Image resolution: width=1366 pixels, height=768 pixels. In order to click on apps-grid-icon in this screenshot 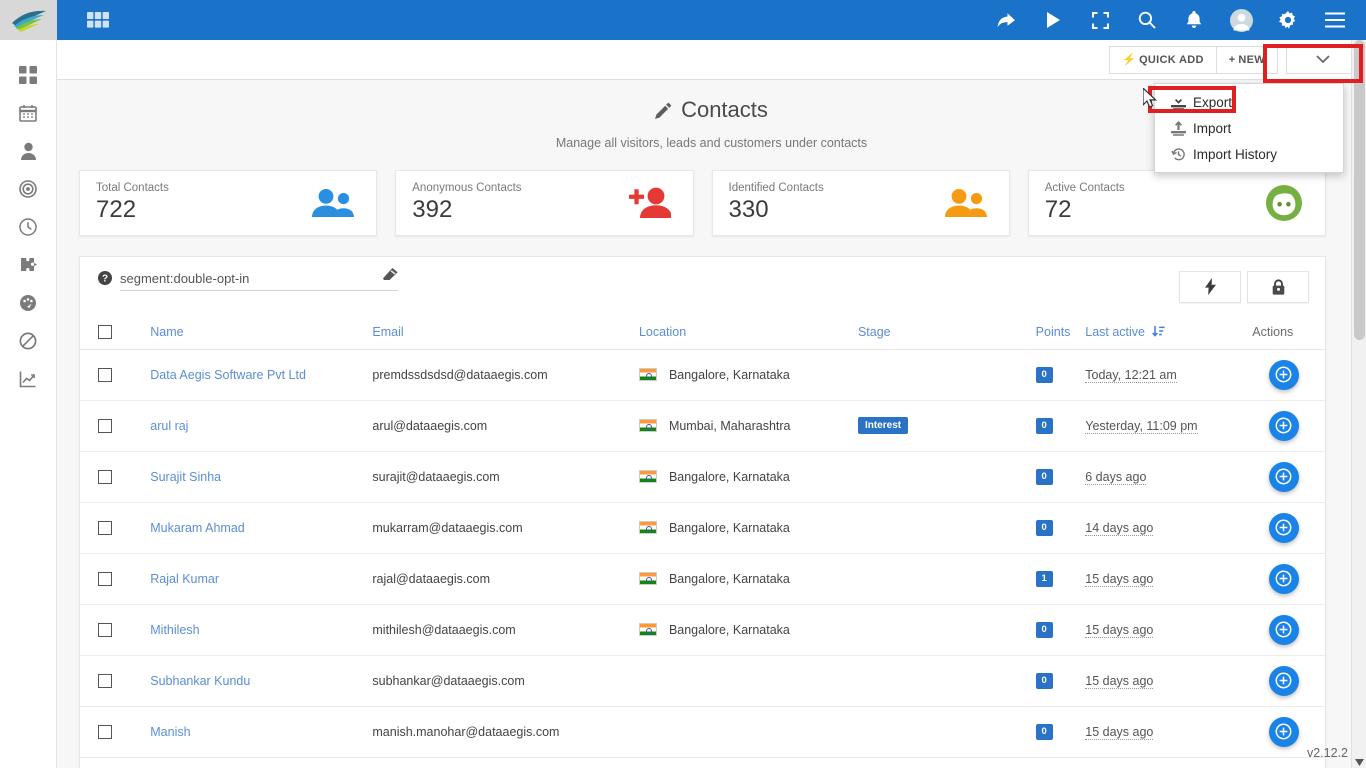, I will do `click(98, 20)`.